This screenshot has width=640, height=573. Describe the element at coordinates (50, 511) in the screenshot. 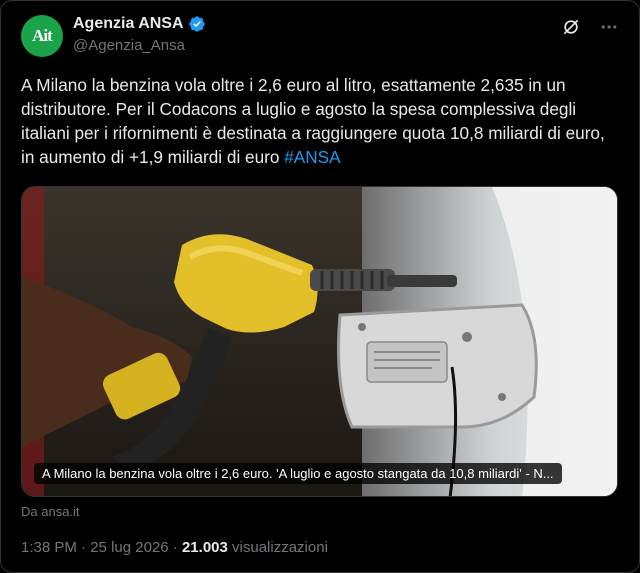

I see `link-source: Da ansa.it` at that location.